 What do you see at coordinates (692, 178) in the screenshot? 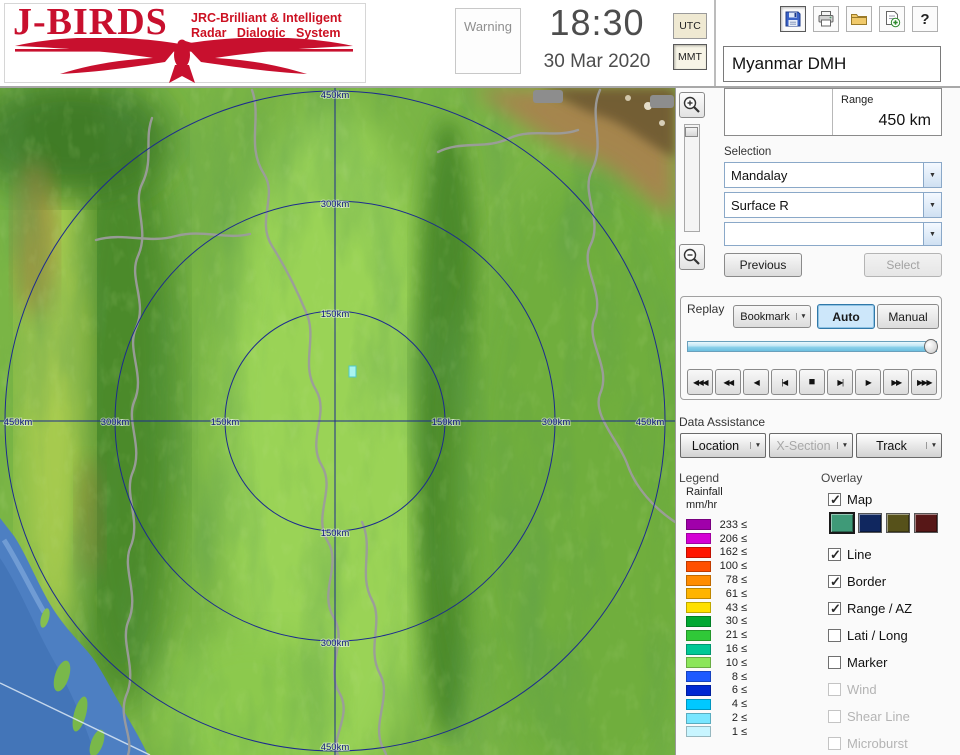
I see `zoom-slider` at bounding box center [692, 178].